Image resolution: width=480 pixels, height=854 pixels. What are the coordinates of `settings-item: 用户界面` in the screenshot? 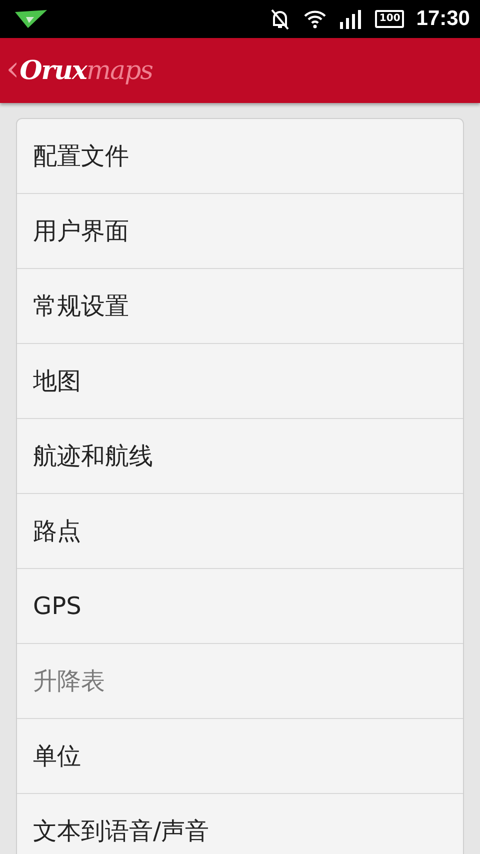 It's located at (240, 231).